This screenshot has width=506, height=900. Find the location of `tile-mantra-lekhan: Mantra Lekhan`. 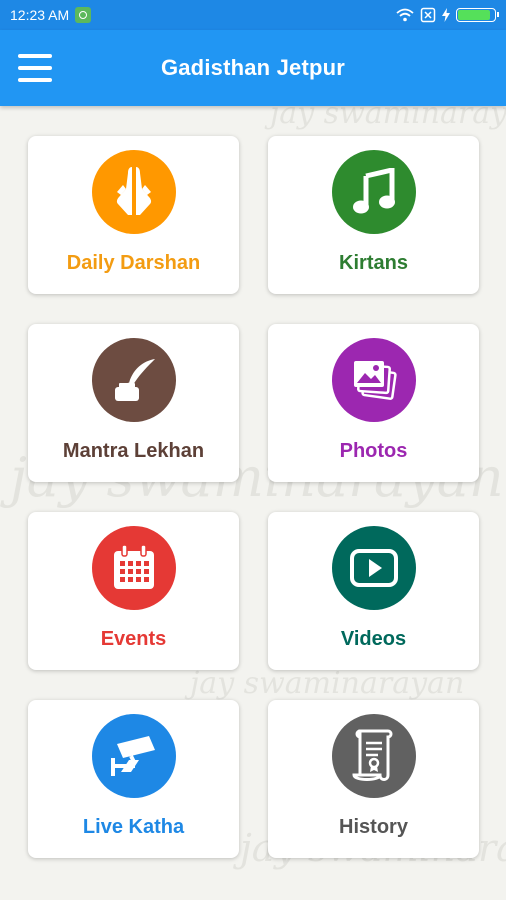

tile-mantra-lekhan: Mantra Lekhan is located at coordinates (133, 403).